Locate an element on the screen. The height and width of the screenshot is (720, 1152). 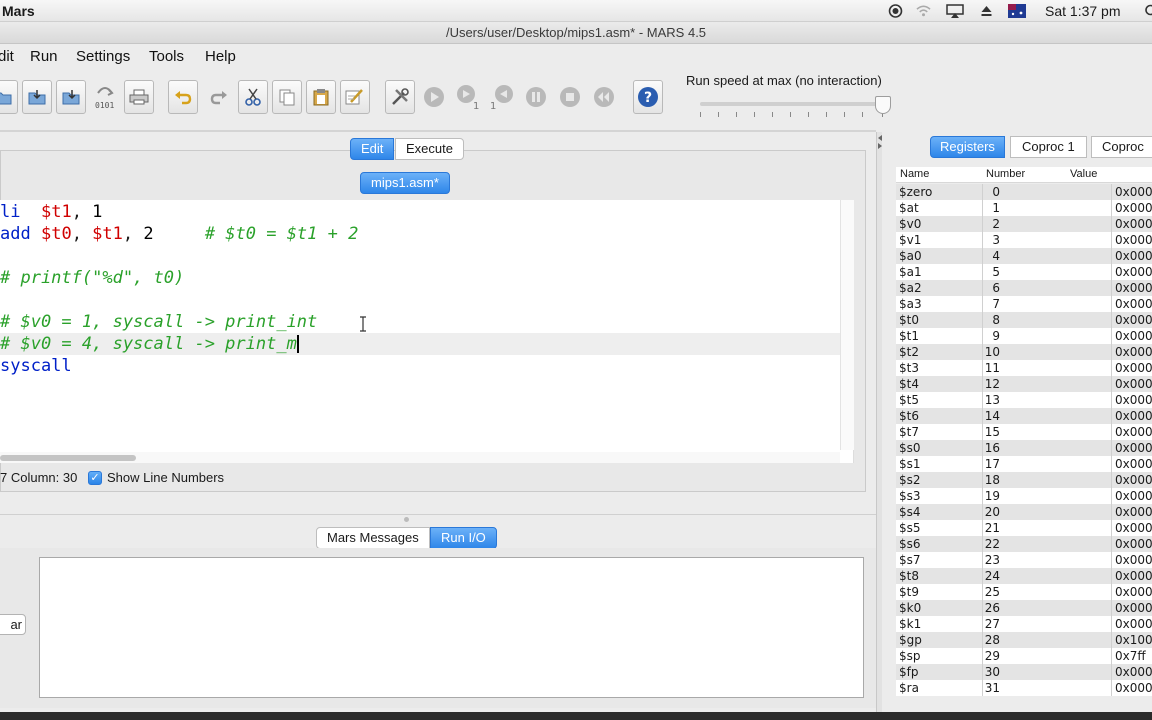
show-line-numbers-checkbox: ✓ is located at coordinates (95, 478).